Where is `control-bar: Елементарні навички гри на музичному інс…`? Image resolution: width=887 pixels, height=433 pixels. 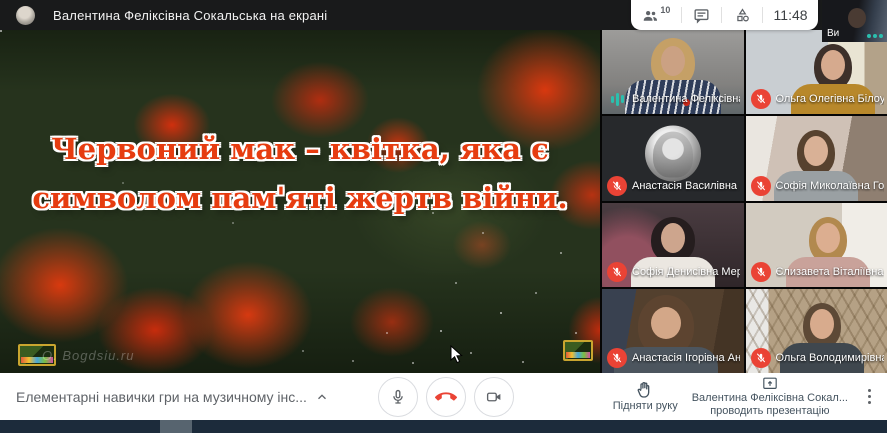
control-bar: Елементарні навички гри на музичному інс… is located at coordinates (443, 396).